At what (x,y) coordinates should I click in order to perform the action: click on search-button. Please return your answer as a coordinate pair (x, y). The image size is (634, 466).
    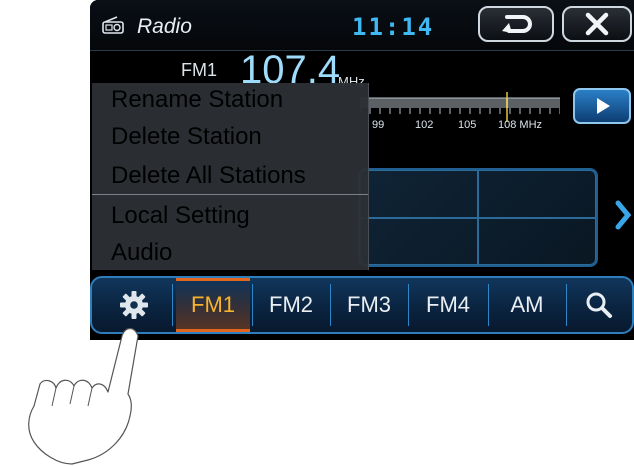
    Looking at the image, I should click on (599, 305).